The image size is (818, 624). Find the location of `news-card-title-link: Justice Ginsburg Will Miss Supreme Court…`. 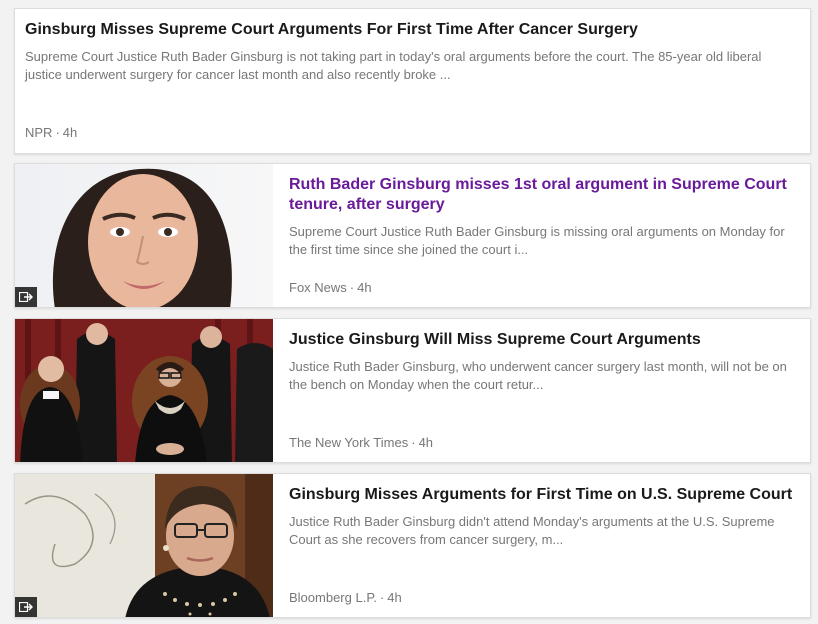

news-card-title-link: Justice Ginsburg Will Miss Supreme Court… is located at coordinates (542, 340).